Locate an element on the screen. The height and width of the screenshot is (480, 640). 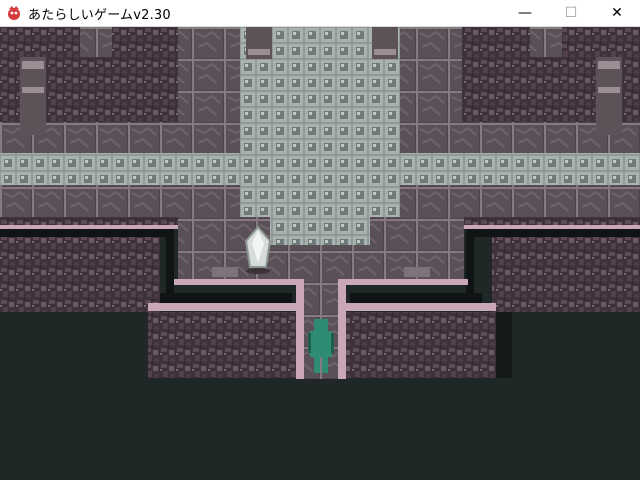
maximize-button: ☐ is located at coordinates (571, 13).